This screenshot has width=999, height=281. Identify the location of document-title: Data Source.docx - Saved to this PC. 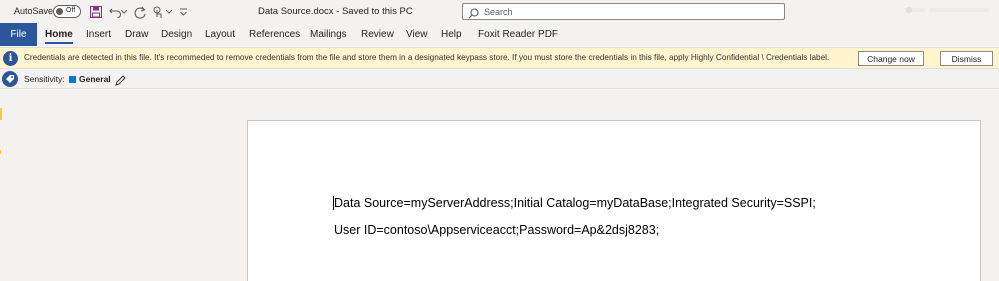
(335, 11).